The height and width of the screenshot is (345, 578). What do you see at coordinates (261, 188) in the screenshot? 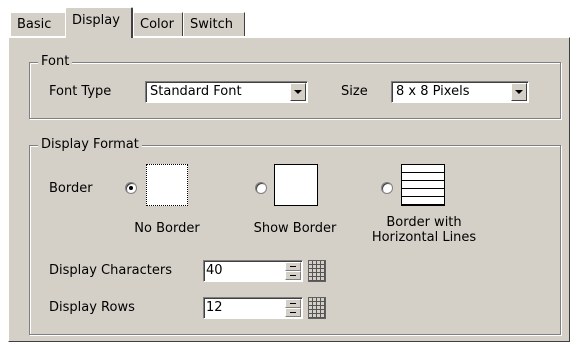
I see `radio-show-border` at bounding box center [261, 188].